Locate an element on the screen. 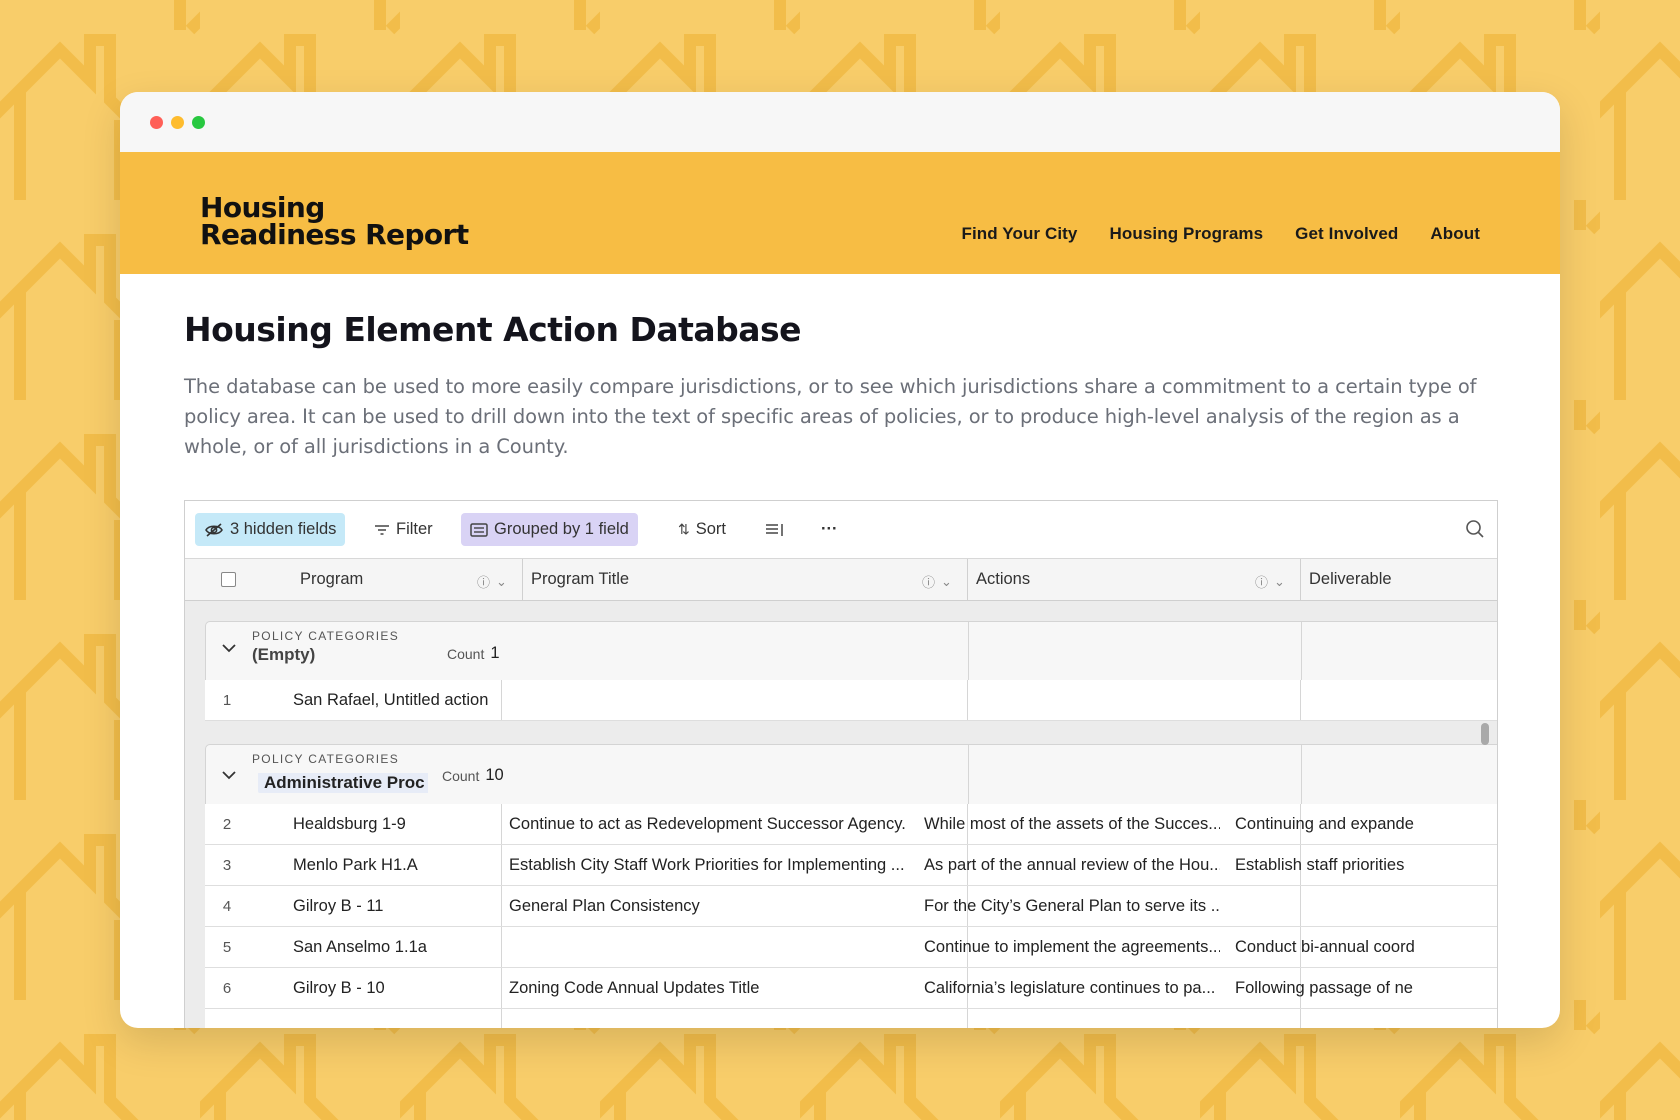 This screenshot has width=1680, height=1120. cell-deliverable: Continuing and expande is located at coordinates (1366, 824).